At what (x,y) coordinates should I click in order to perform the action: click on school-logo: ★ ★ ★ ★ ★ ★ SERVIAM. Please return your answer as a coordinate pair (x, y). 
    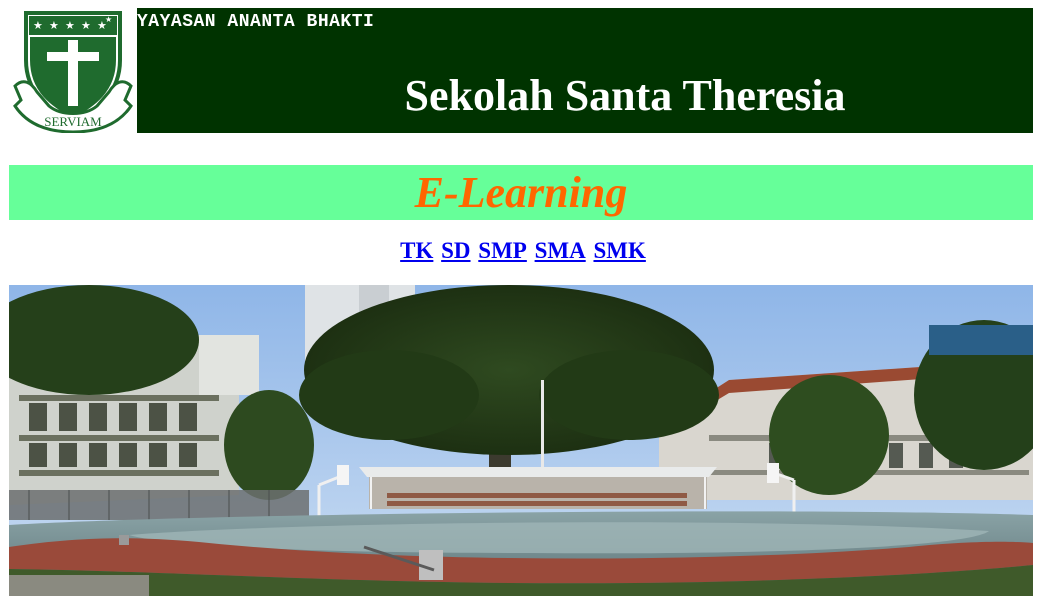
    Looking at the image, I should click on (73, 71).